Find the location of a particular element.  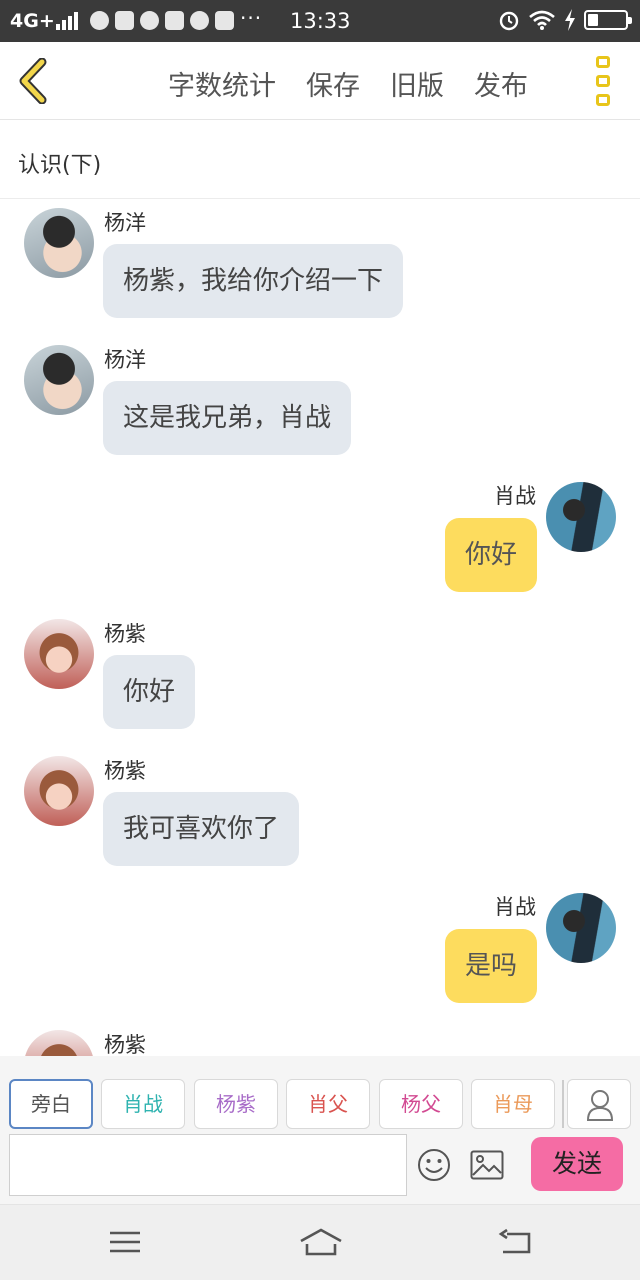

home-icon is located at coordinates (321, 1242).